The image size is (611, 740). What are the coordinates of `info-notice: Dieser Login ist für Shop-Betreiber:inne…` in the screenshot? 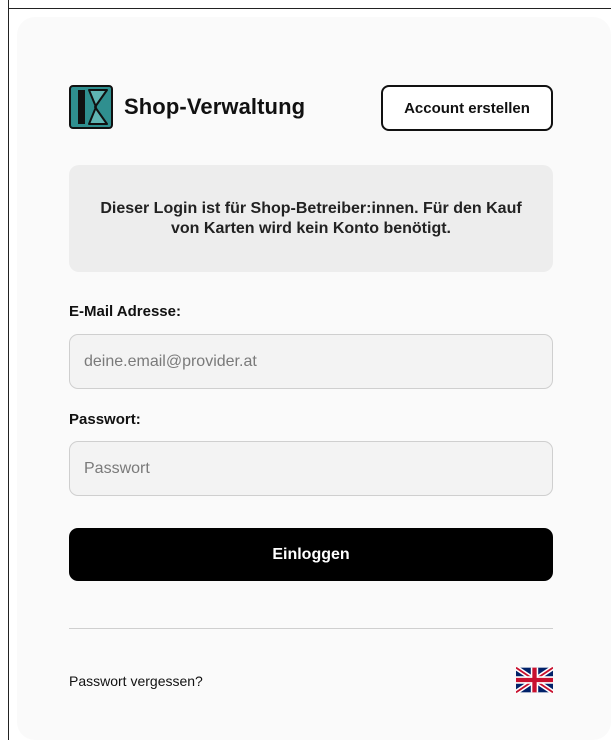 It's located at (311, 218).